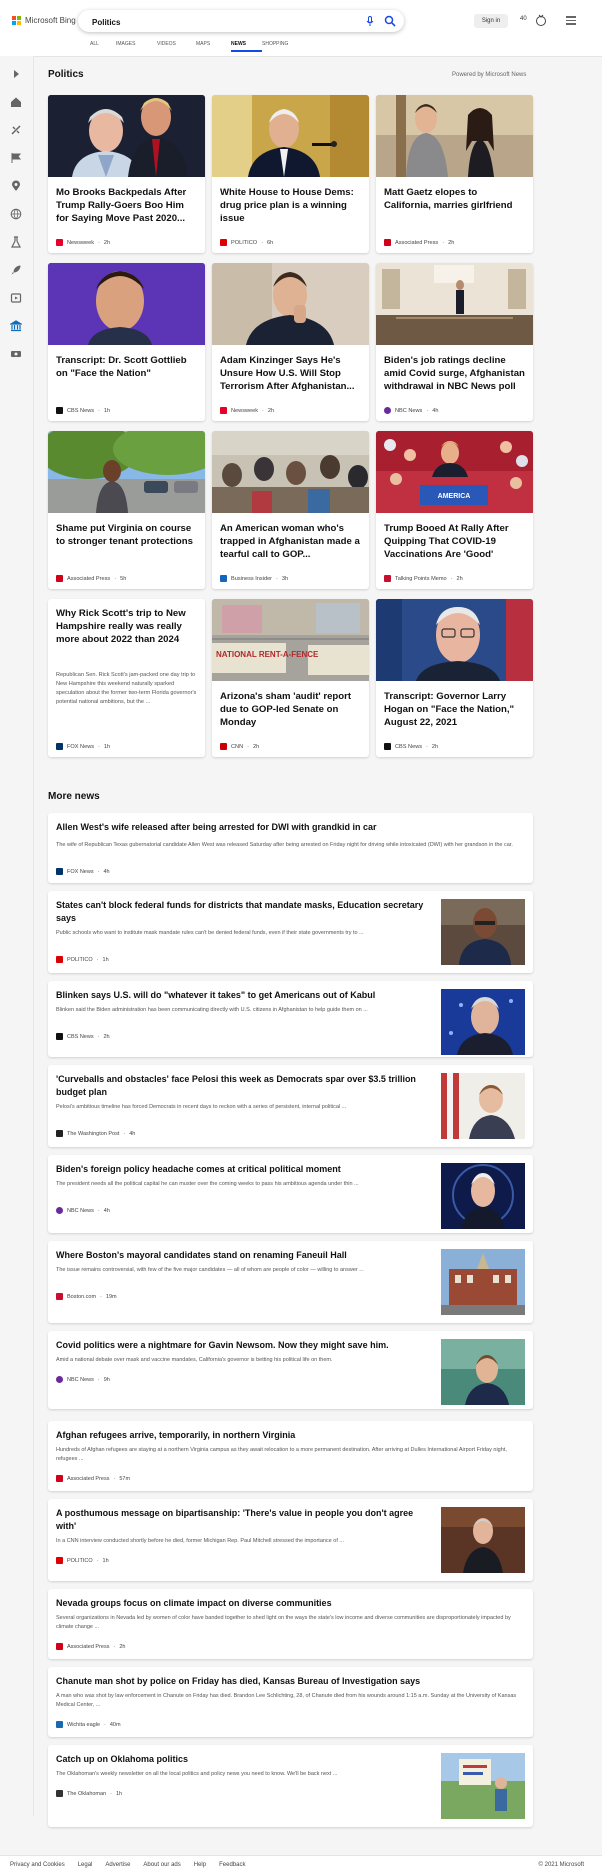  I want to click on sports-icon, so click(16, 130).